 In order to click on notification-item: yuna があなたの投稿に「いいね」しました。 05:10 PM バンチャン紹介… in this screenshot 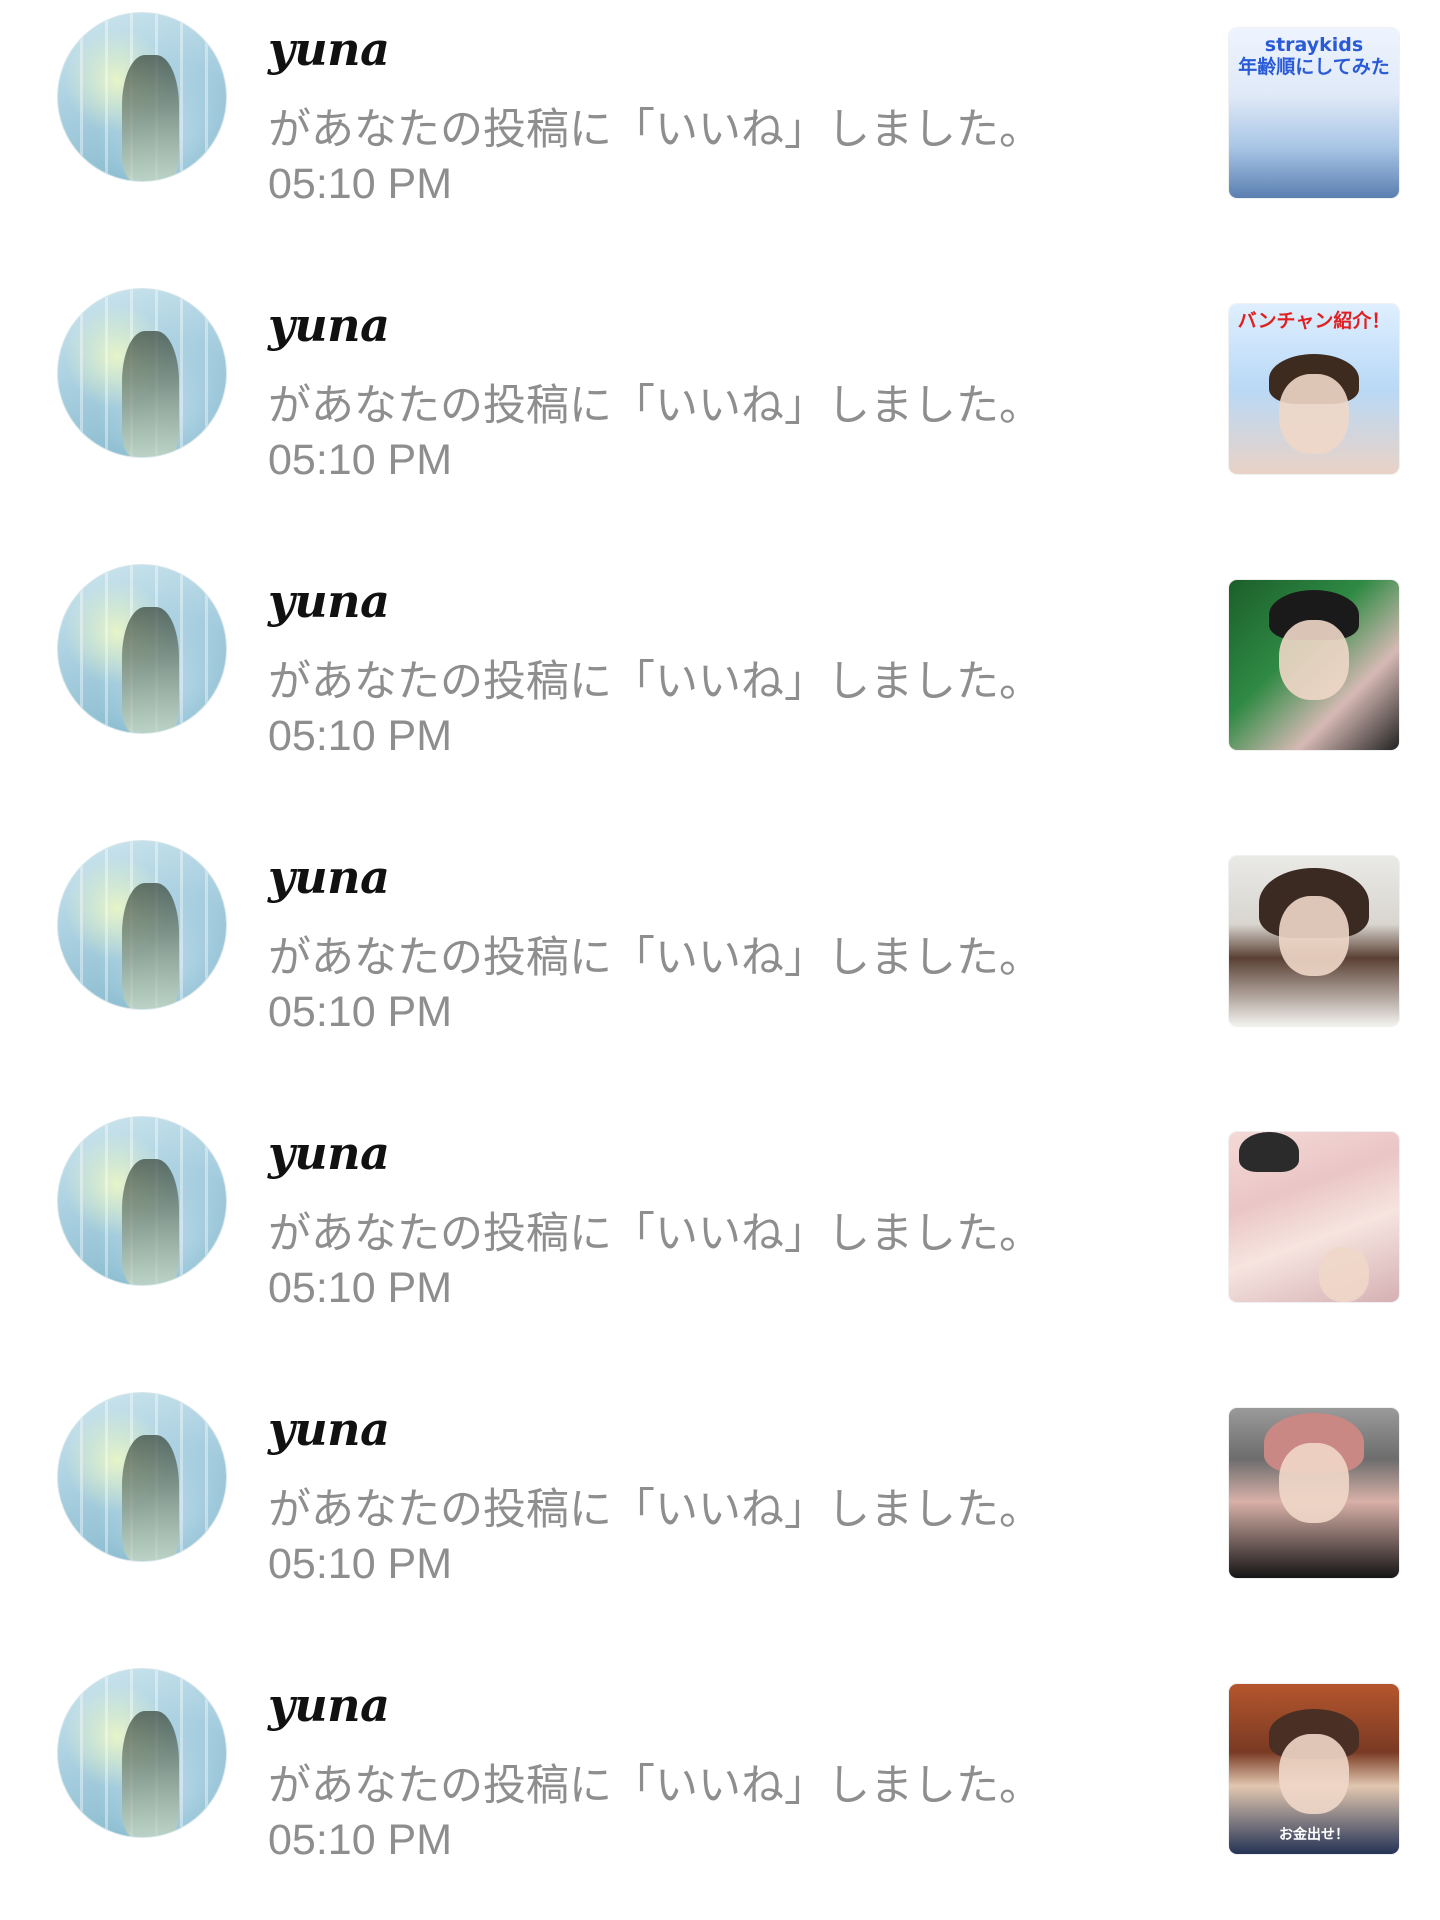, I will do `click(720, 414)`.